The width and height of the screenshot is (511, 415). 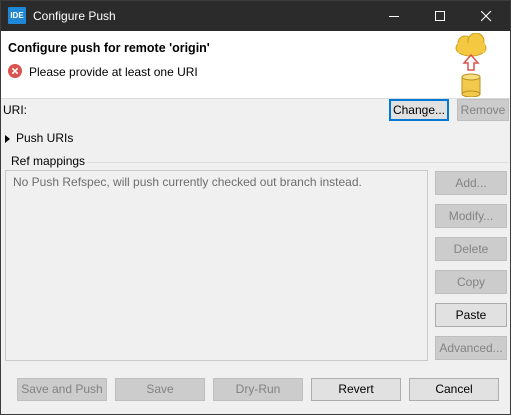 I want to click on push-banner-icon, so click(x=471, y=65).